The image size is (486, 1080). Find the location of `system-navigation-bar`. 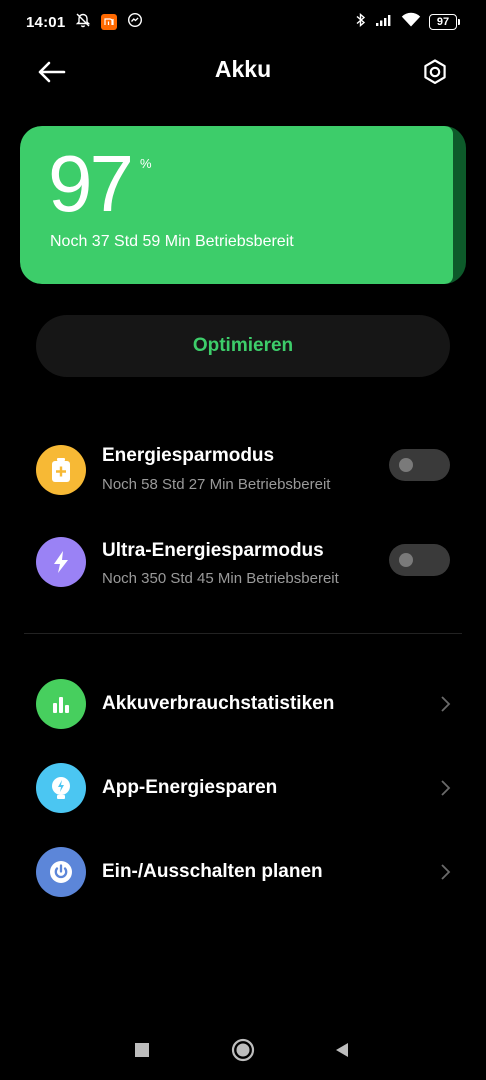

system-navigation-bar is located at coordinates (243, 1050).